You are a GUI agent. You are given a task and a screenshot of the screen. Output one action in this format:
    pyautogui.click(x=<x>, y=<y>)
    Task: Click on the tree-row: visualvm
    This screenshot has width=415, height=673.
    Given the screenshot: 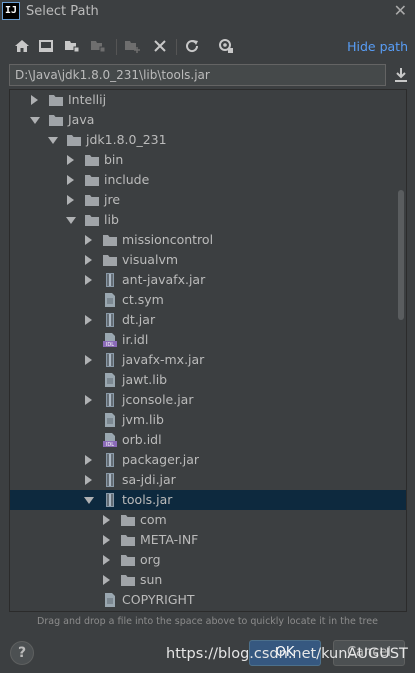 What is the action you would take?
    pyautogui.click(x=208, y=260)
    